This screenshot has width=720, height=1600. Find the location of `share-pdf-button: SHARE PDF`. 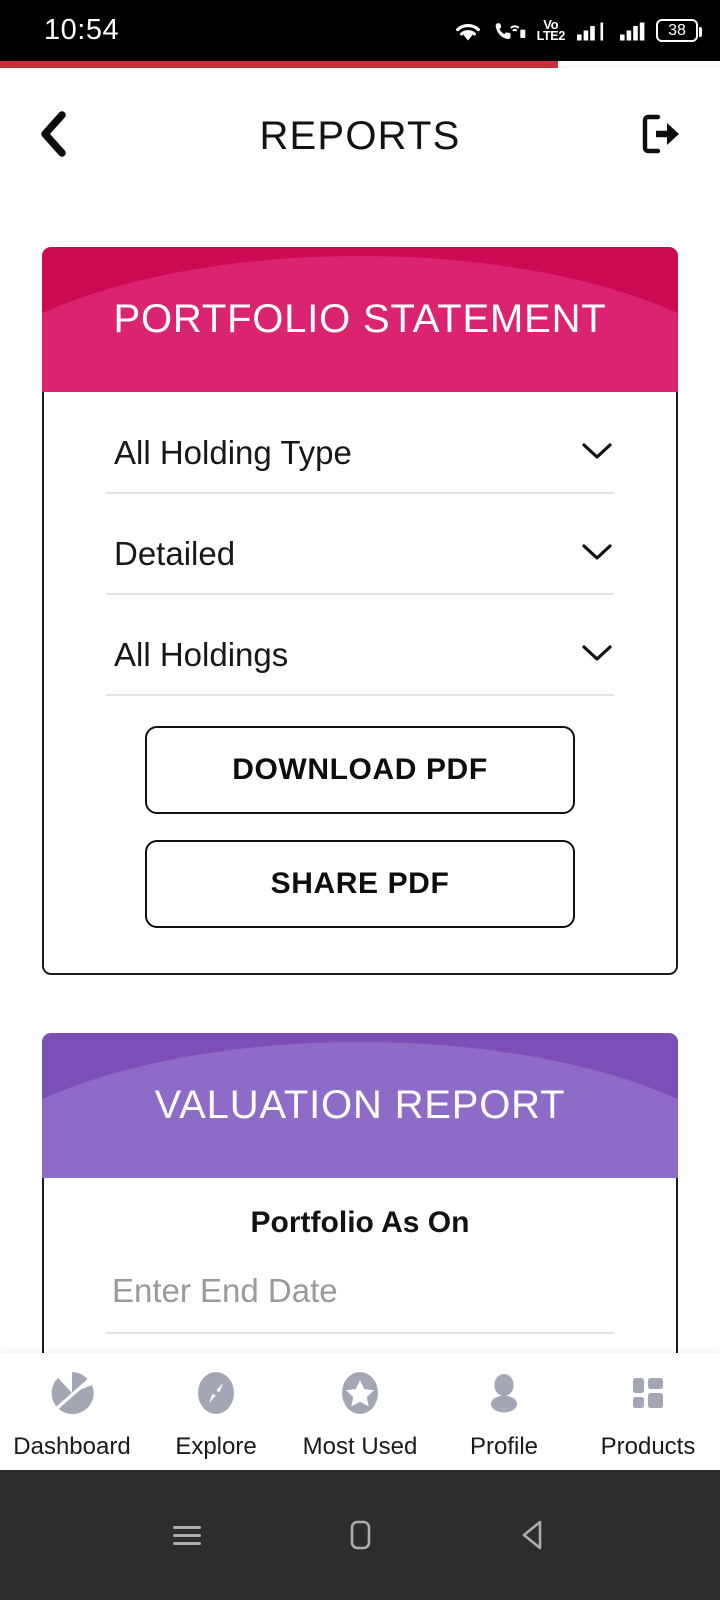

share-pdf-button: SHARE PDF is located at coordinates (360, 884).